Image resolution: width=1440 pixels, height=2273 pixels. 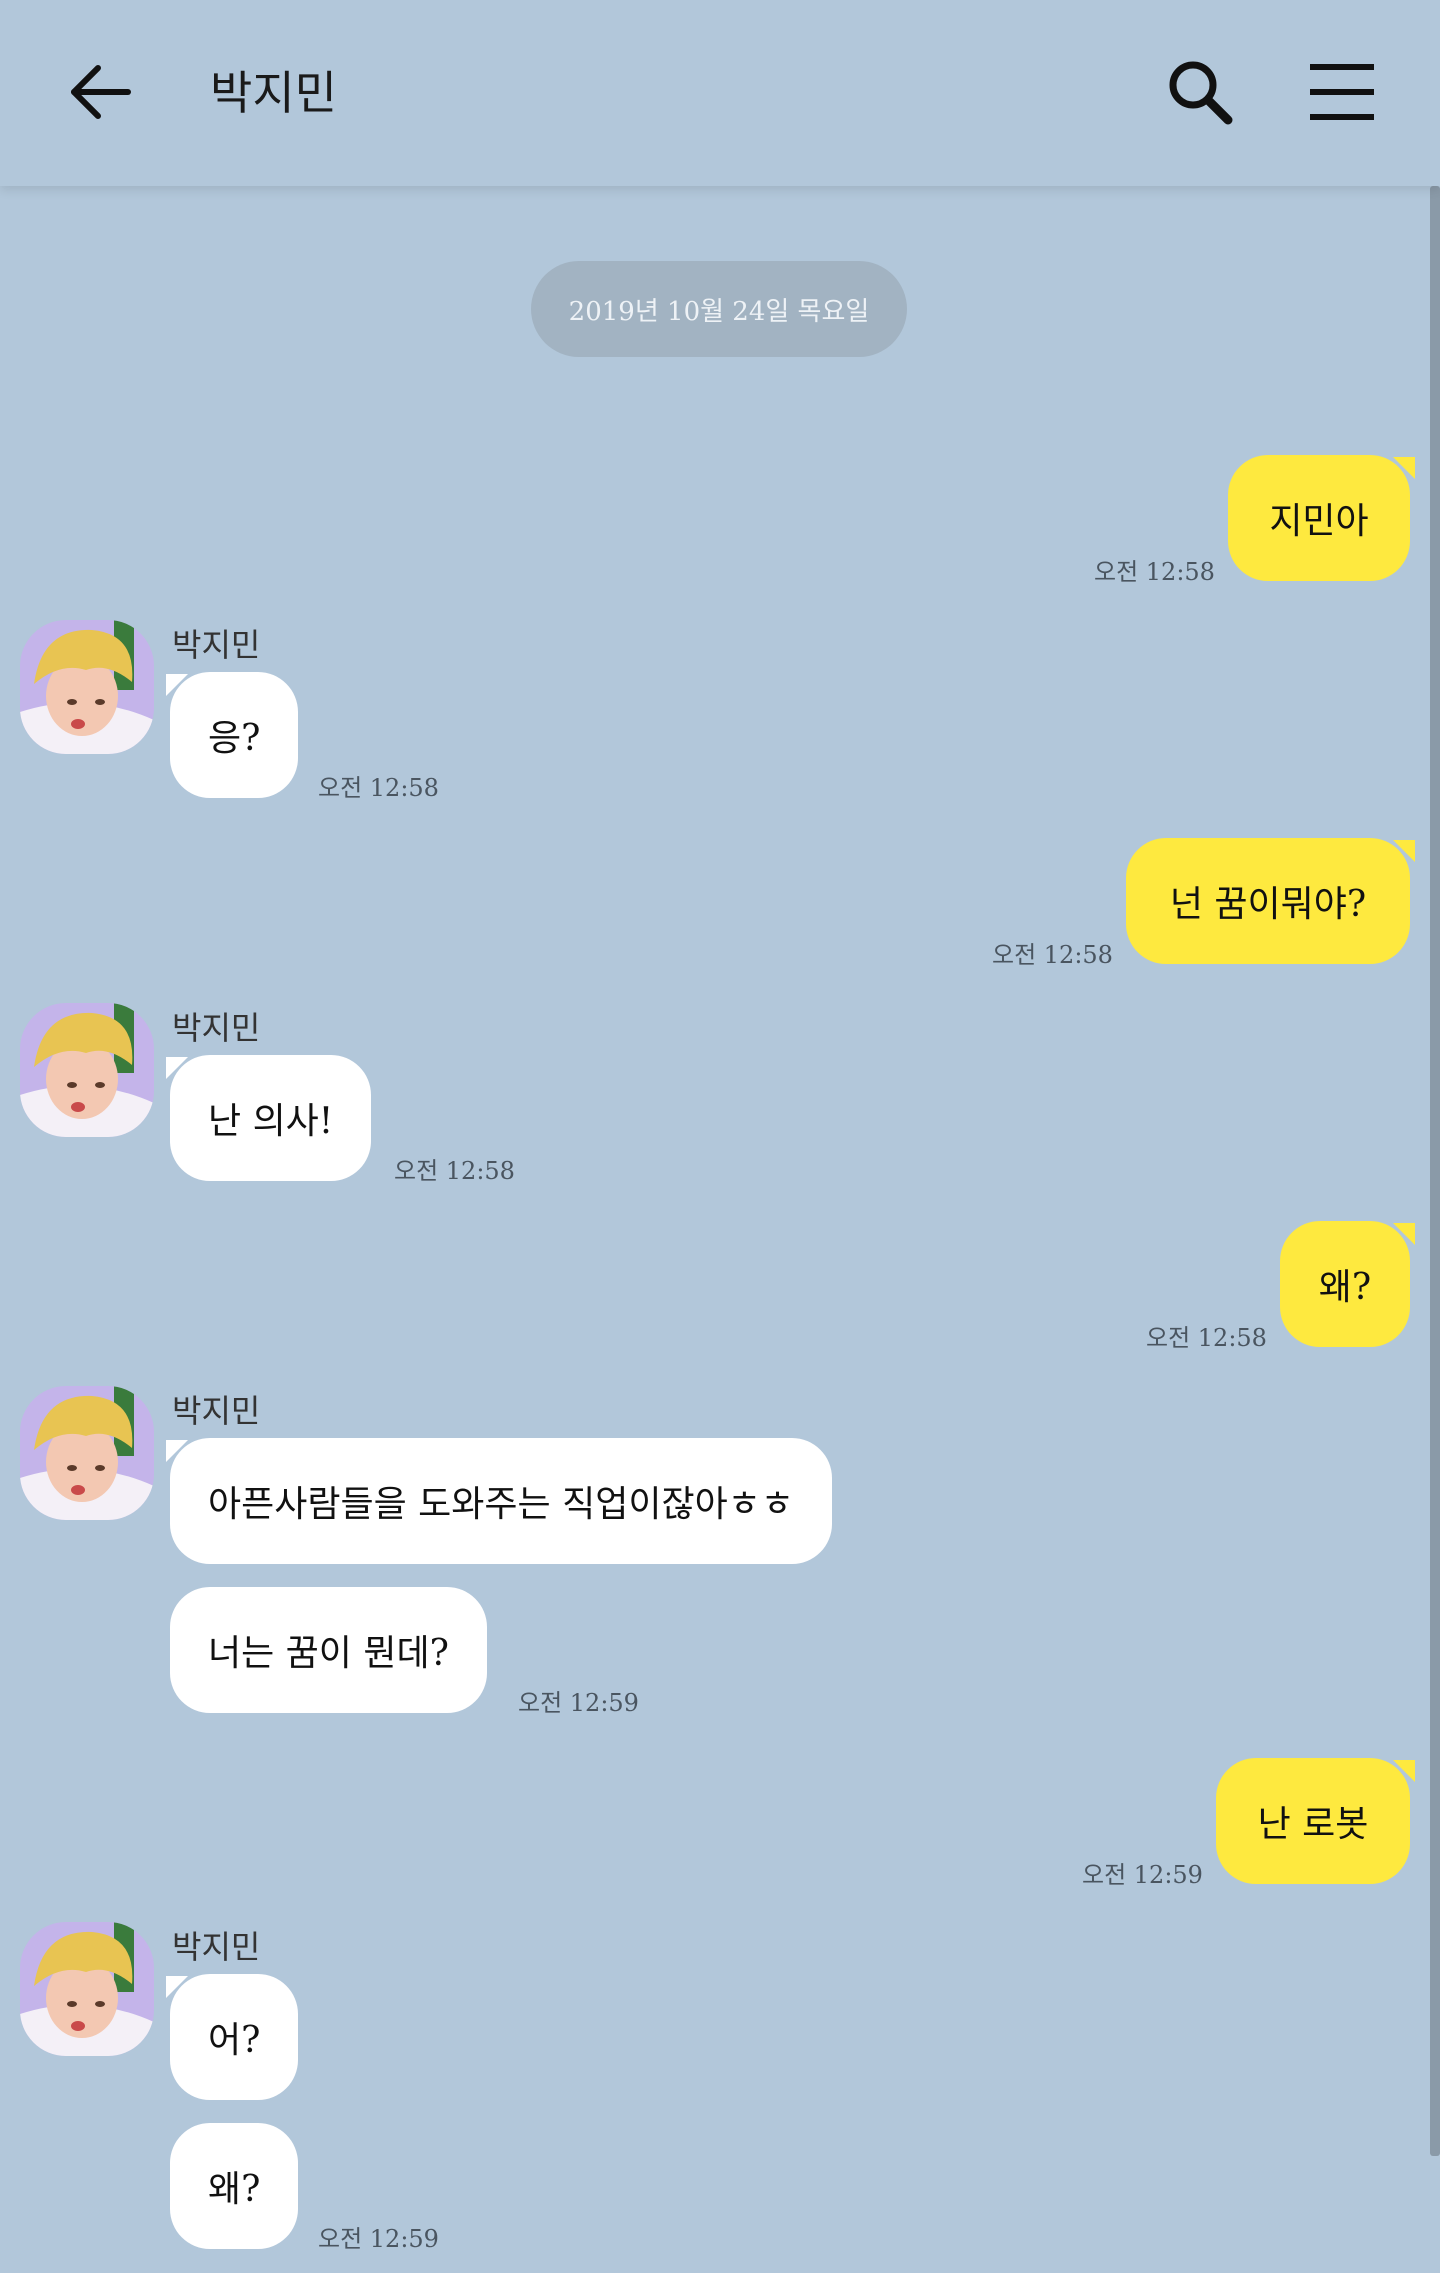 What do you see at coordinates (273, 93) in the screenshot?
I see `chat-title: 박지민` at bounding box center [273, 93].